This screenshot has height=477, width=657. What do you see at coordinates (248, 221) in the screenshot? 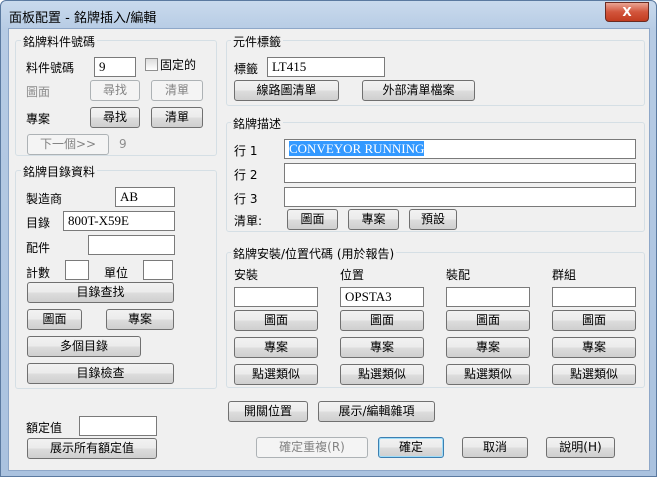
I see `list-label: 清單:` at bounding box center [248, 221].